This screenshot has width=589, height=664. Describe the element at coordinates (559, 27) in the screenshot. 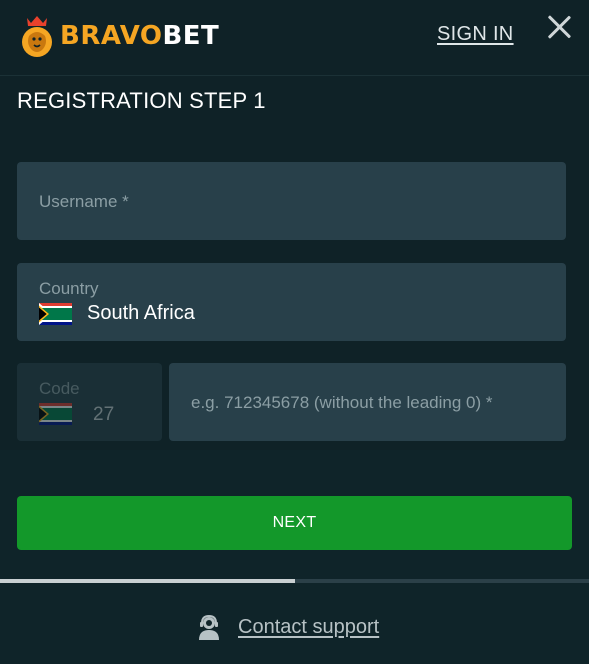

I see `close-icon` at that location.